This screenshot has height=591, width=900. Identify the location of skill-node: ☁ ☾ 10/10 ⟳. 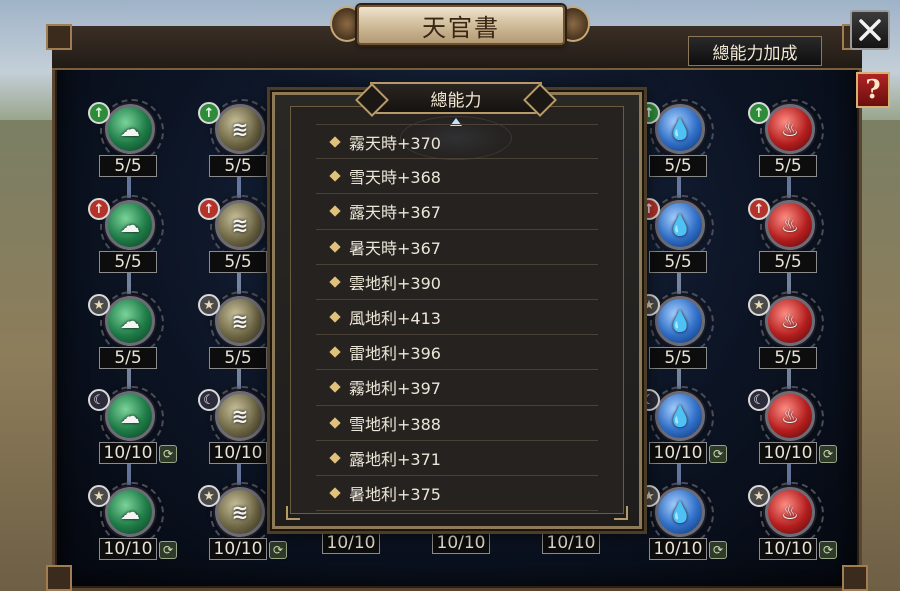
(131, 432).